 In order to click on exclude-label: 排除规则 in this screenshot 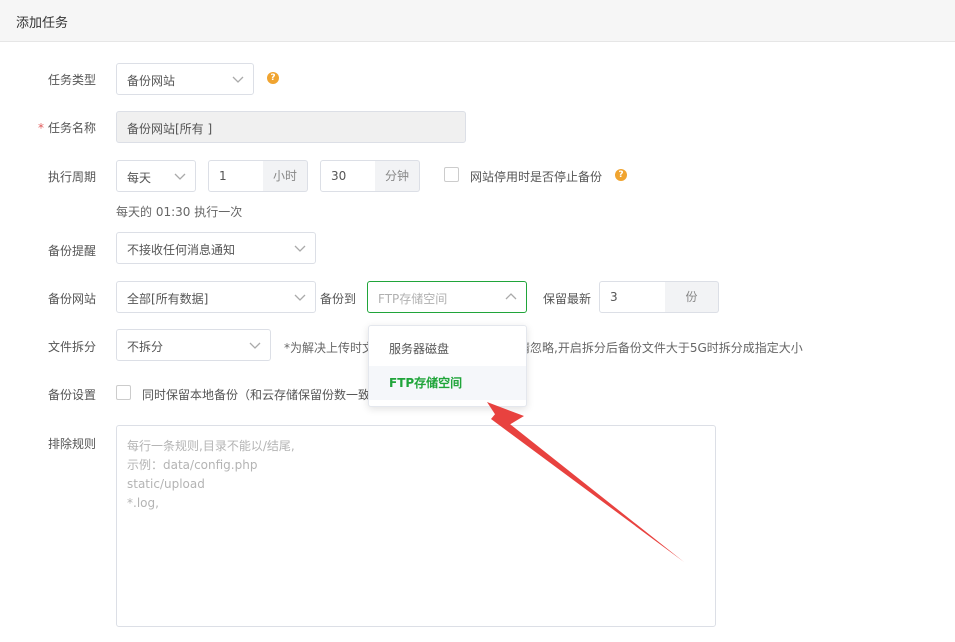, I will do `click(71, 444)`.